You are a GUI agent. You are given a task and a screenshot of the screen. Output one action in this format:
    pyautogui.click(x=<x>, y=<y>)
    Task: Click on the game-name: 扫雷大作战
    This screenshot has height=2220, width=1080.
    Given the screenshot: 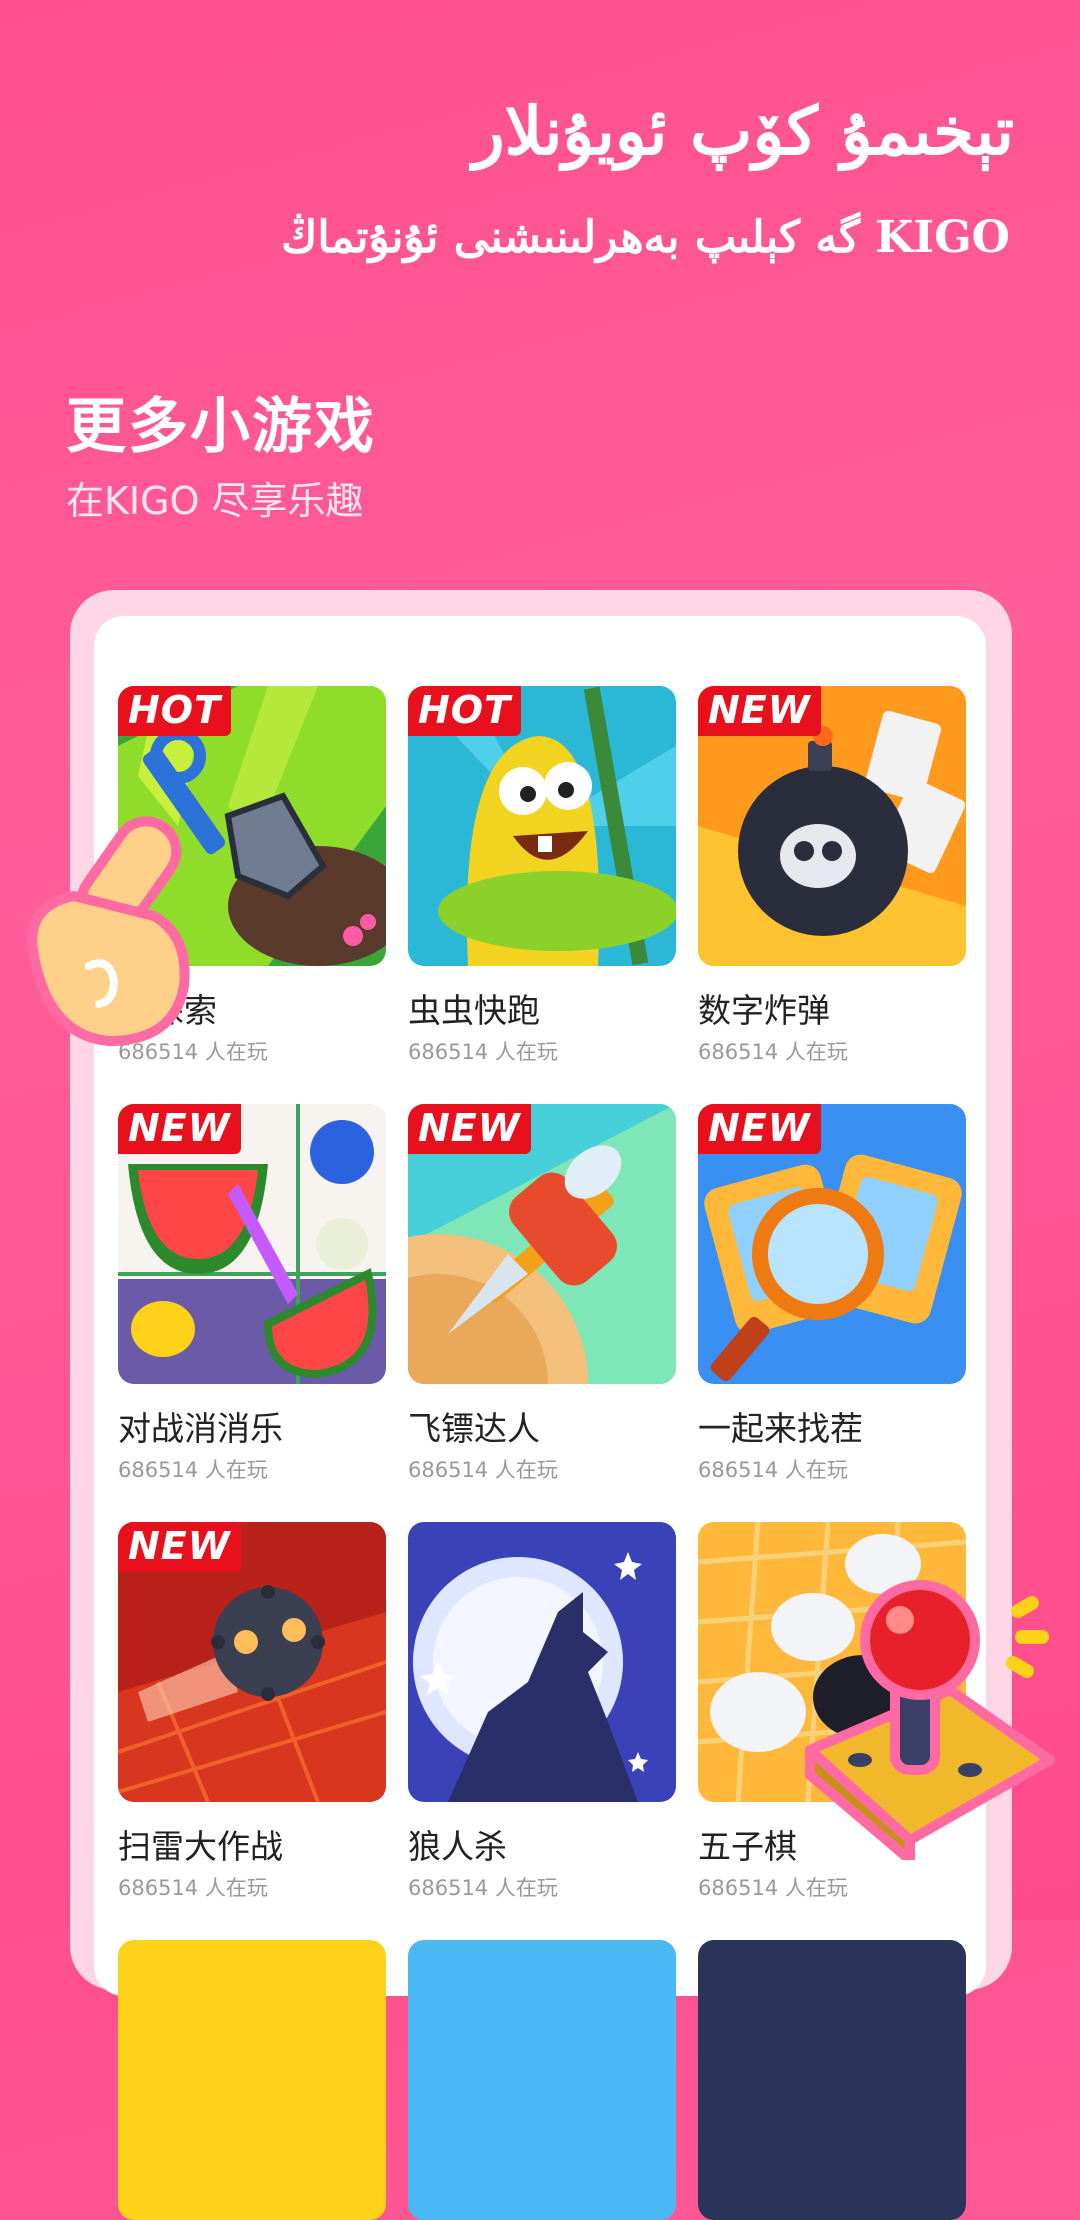 What is the action you would take?
    pyautogui.click(x=200, y=1846)
    